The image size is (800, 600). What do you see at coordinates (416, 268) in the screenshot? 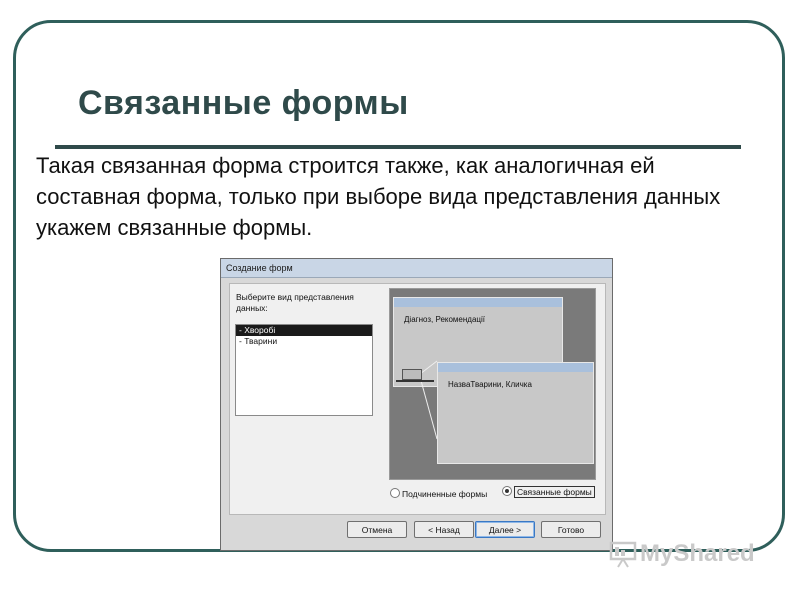
I see `dialog-title: Создание форм` at bounding box center [416, 268].